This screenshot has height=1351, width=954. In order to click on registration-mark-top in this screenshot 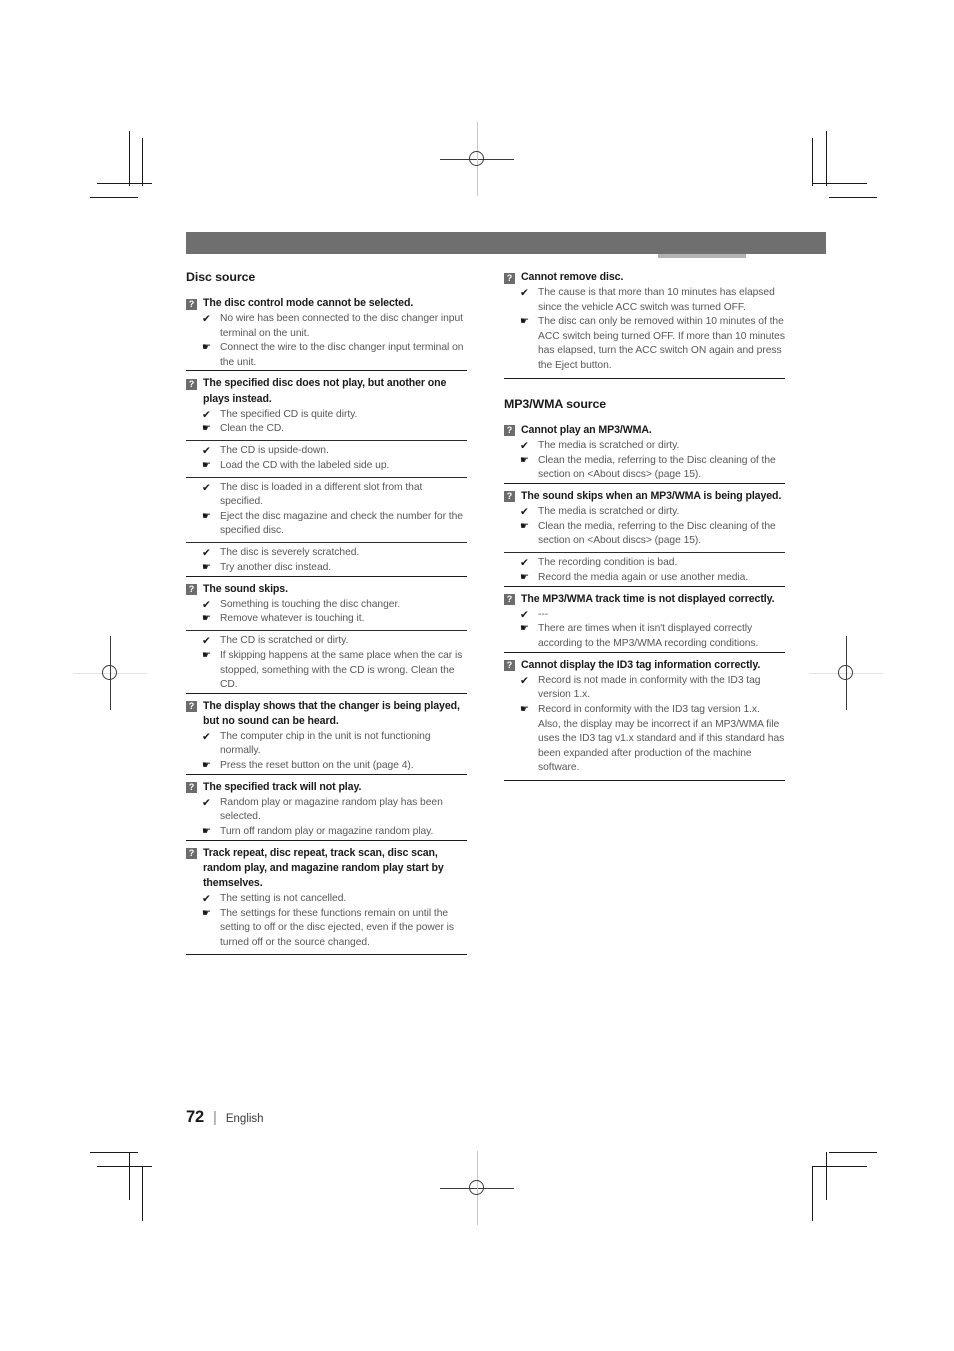, I will do `click(477, 159)`.